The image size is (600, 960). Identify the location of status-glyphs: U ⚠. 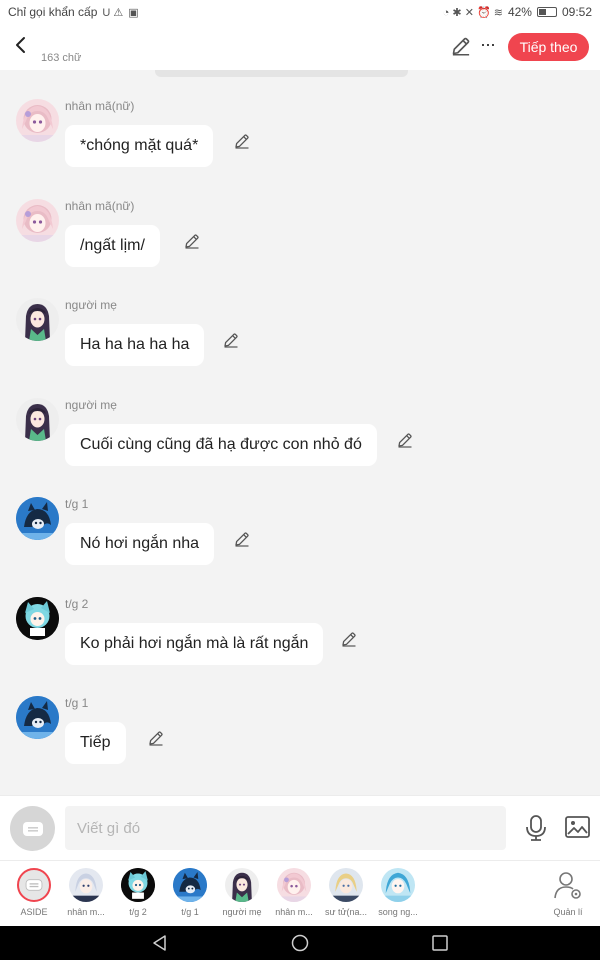
(113, 12).